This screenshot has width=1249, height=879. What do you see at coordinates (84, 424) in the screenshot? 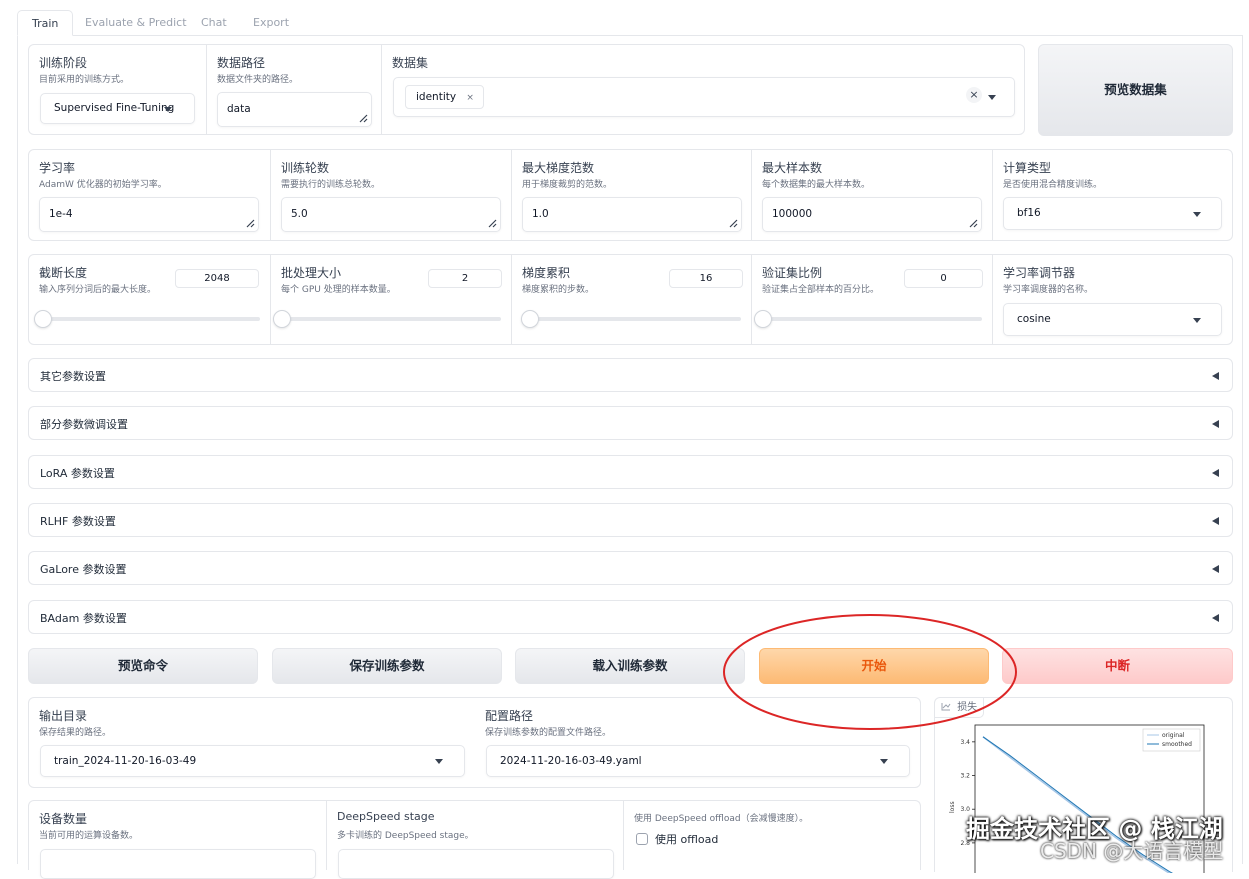
I see `accordion-title: 部分参数微调设置` at bounding box center [84, 424].